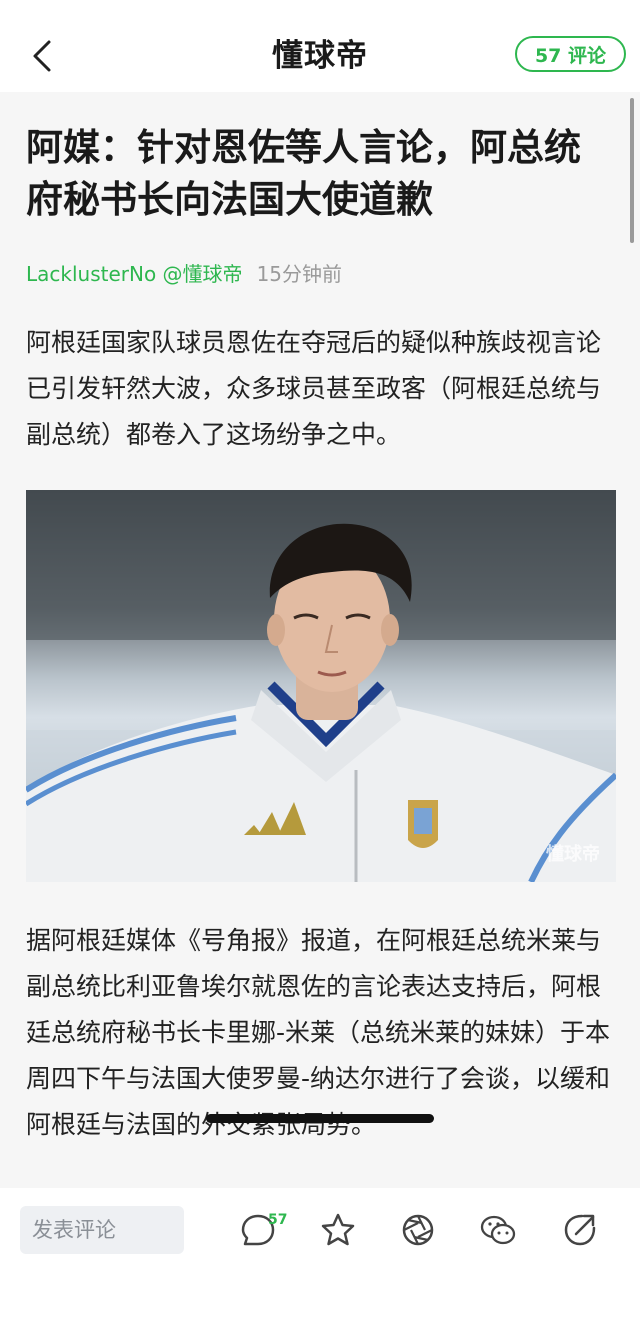  I want to click on article-title: 阿媒：针对恩佐等人言论，阿总统府秘书长向法国大使道歉, so click(303, 173).